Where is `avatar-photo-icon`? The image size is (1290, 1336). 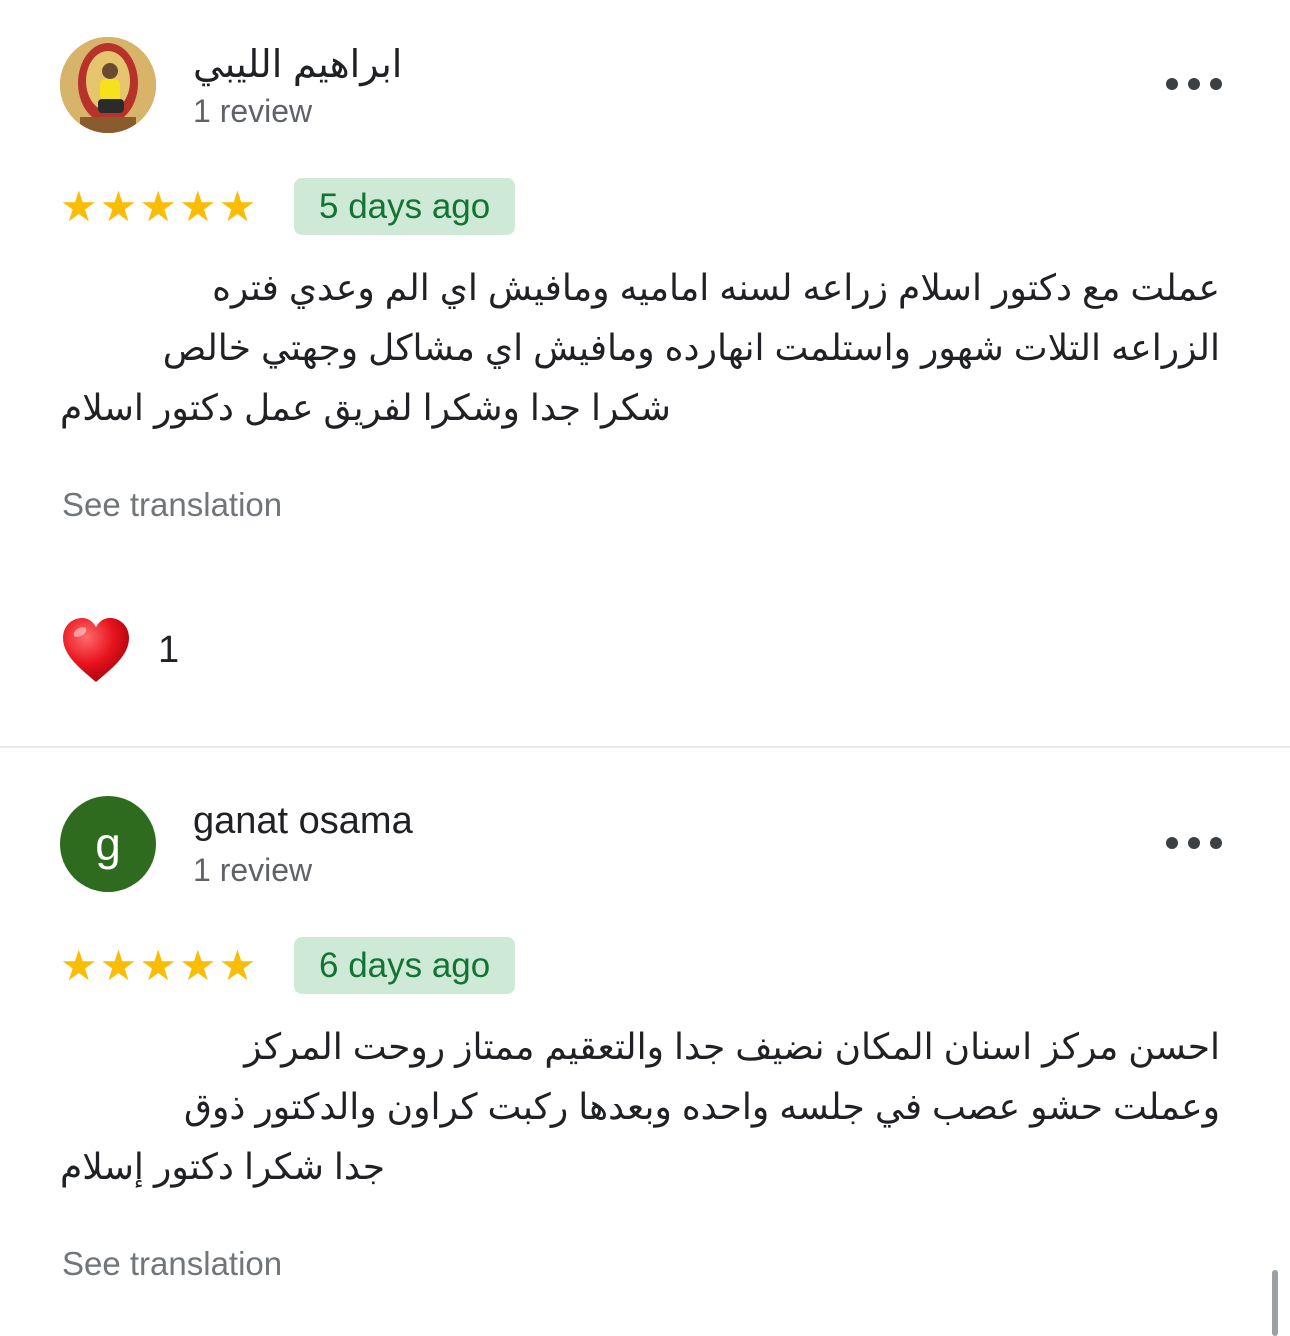 avatar-photo-icon is located at coordinates (108, 85).